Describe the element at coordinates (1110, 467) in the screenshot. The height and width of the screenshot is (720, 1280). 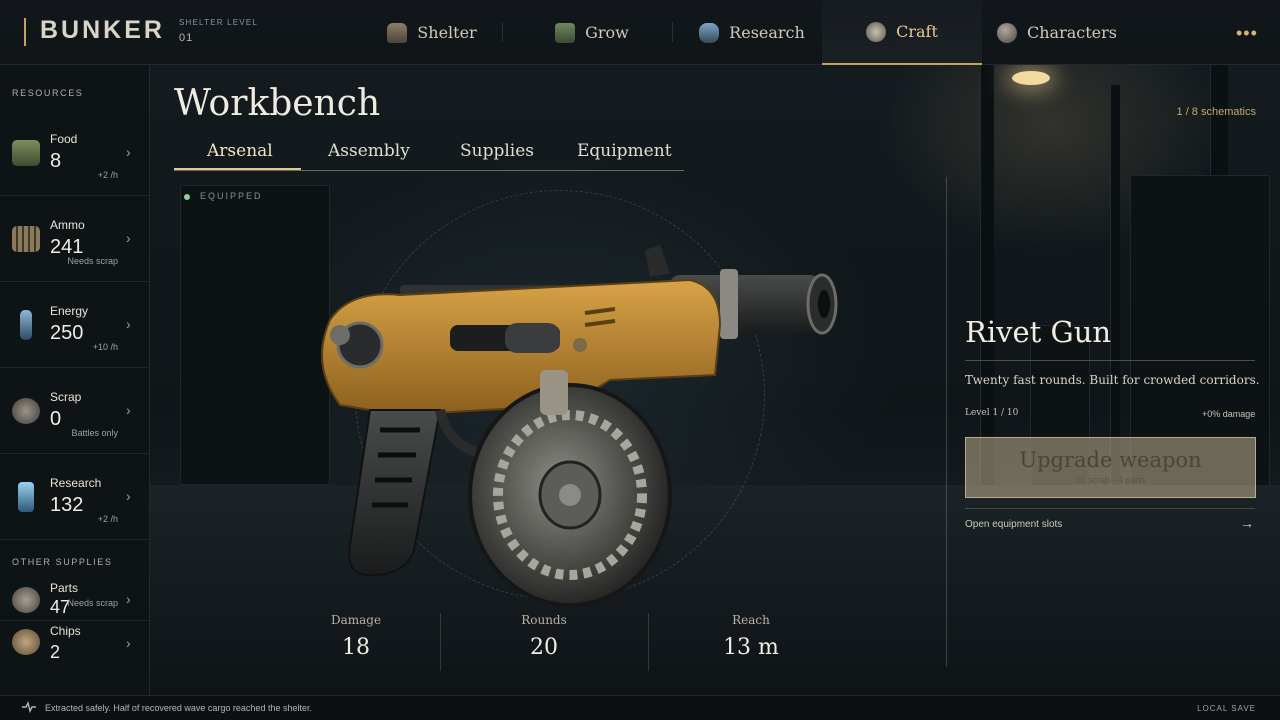
I see `upgrade-weapon-button: Upgrade weapon 30 scrap · 4 parts` at that location.